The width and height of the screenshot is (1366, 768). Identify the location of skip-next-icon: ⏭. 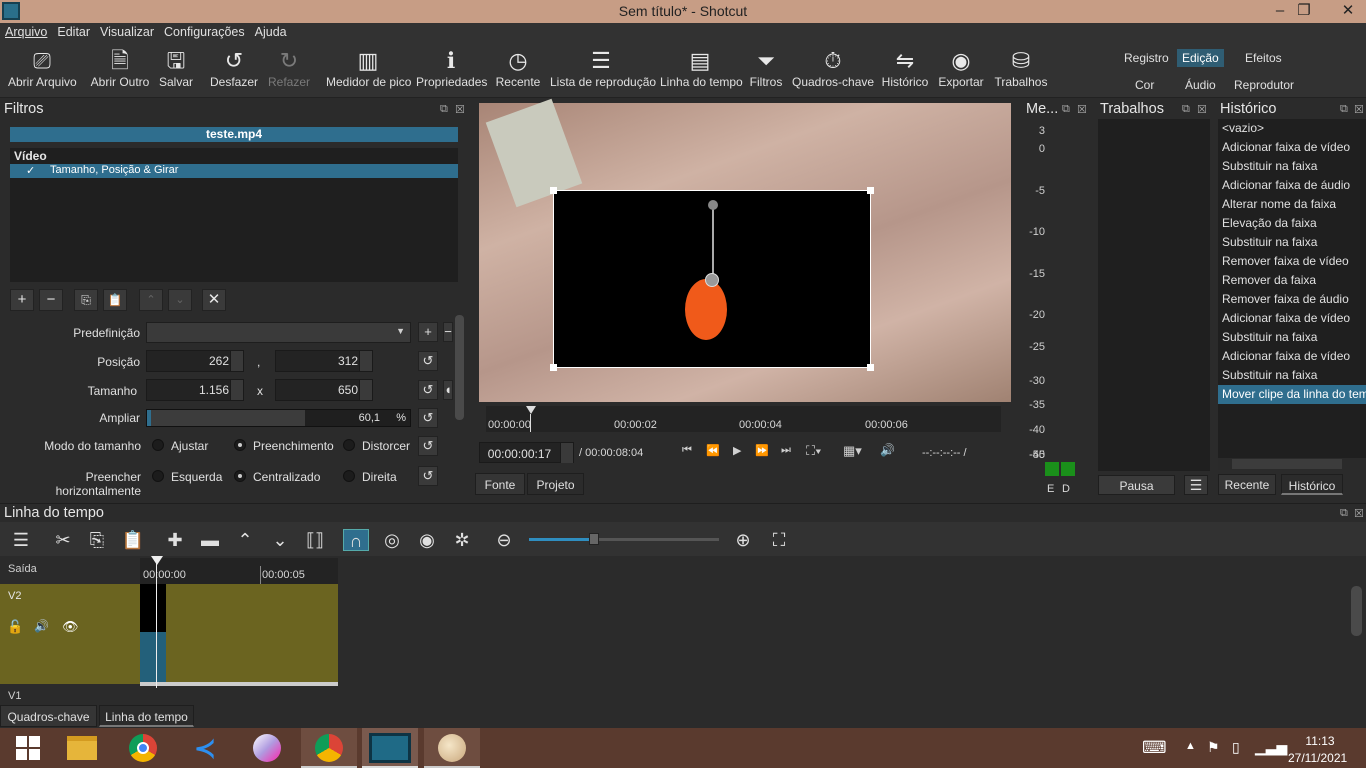
(786, 450).